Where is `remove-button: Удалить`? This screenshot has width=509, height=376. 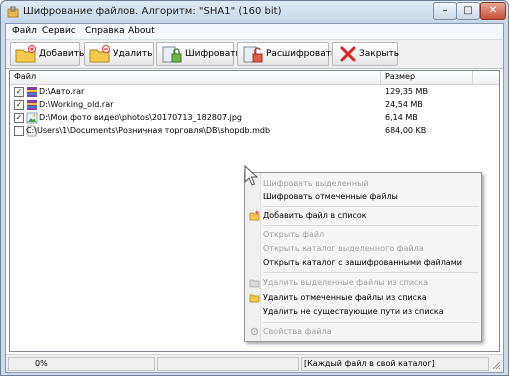 remove-button: Удалить is located at coordinates (119, 54).